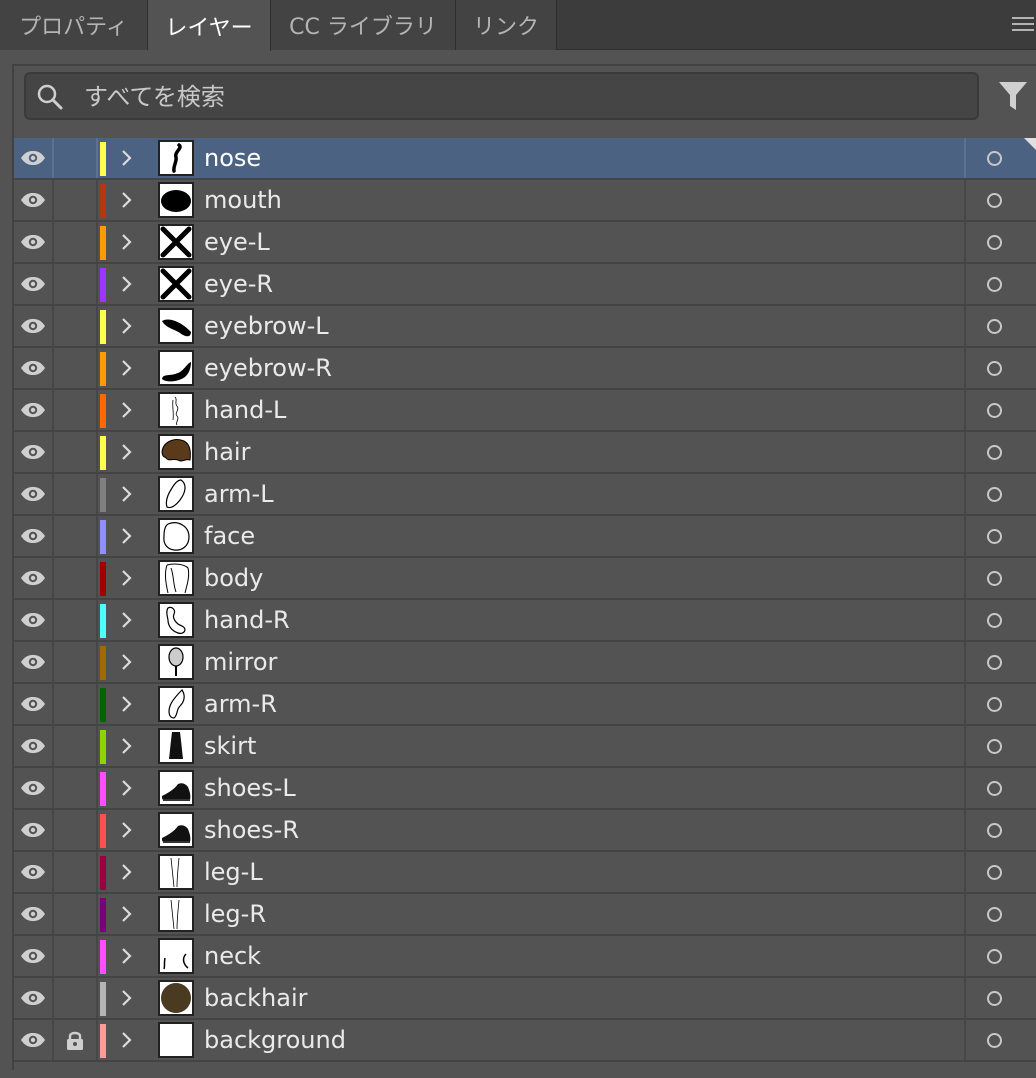 The image size is (1036, 1078). I want to click on filter-icon, so click(1013, 96).